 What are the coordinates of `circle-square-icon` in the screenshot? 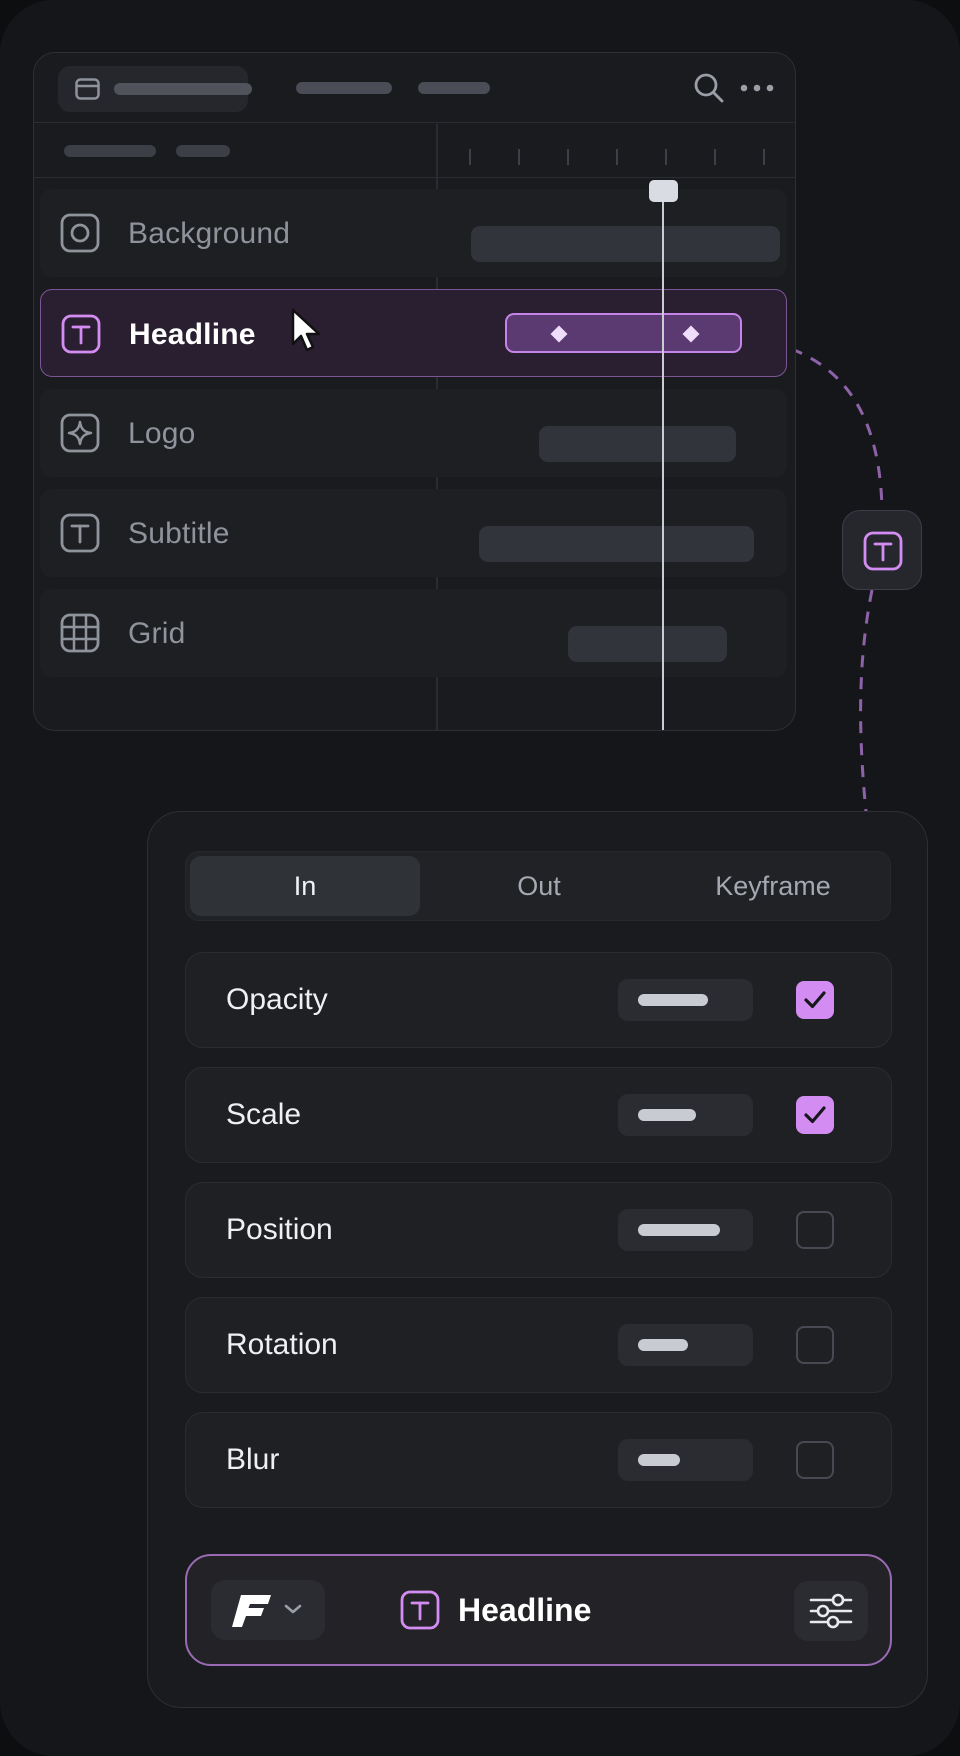 It's located at (80, 233).